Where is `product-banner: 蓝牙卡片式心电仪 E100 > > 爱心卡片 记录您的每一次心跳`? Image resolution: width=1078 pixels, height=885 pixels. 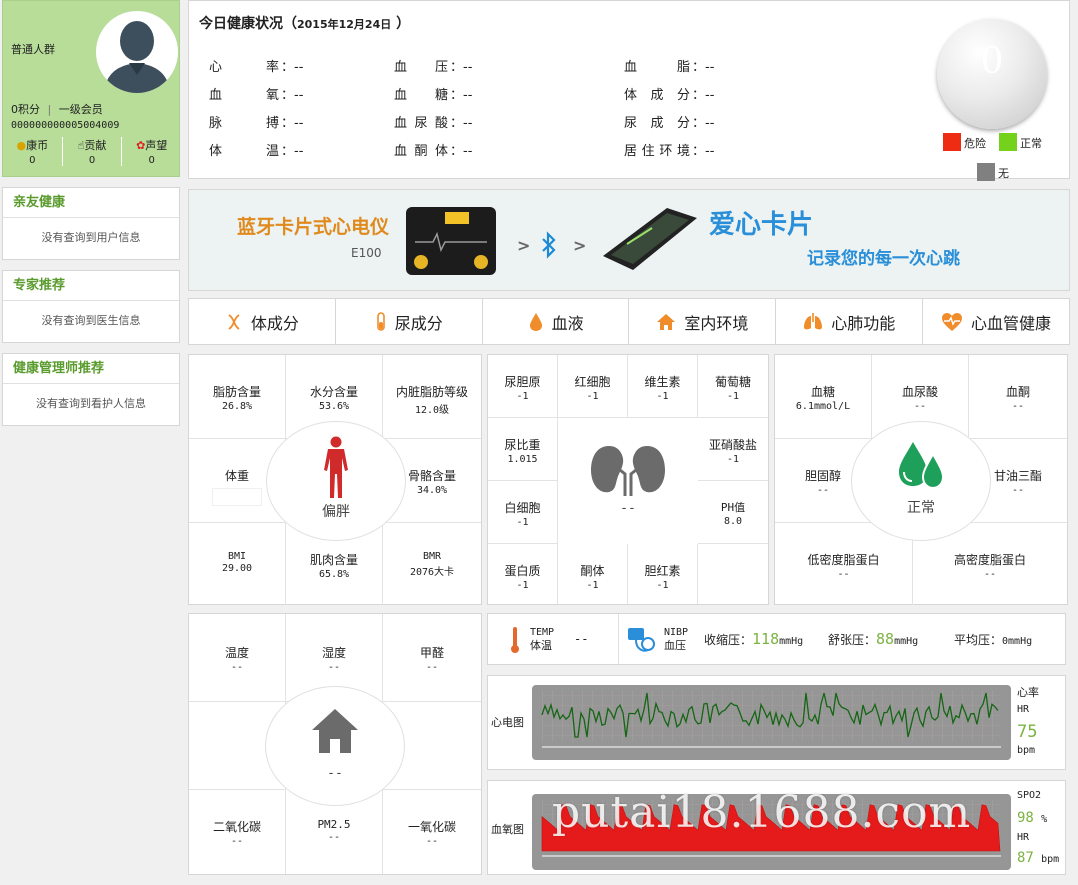
product-banner: 蓝牙卡片式心电仪 E100 > > 爱心卡片 记录您的每一次心跳 is located at coordinates (629, 240).